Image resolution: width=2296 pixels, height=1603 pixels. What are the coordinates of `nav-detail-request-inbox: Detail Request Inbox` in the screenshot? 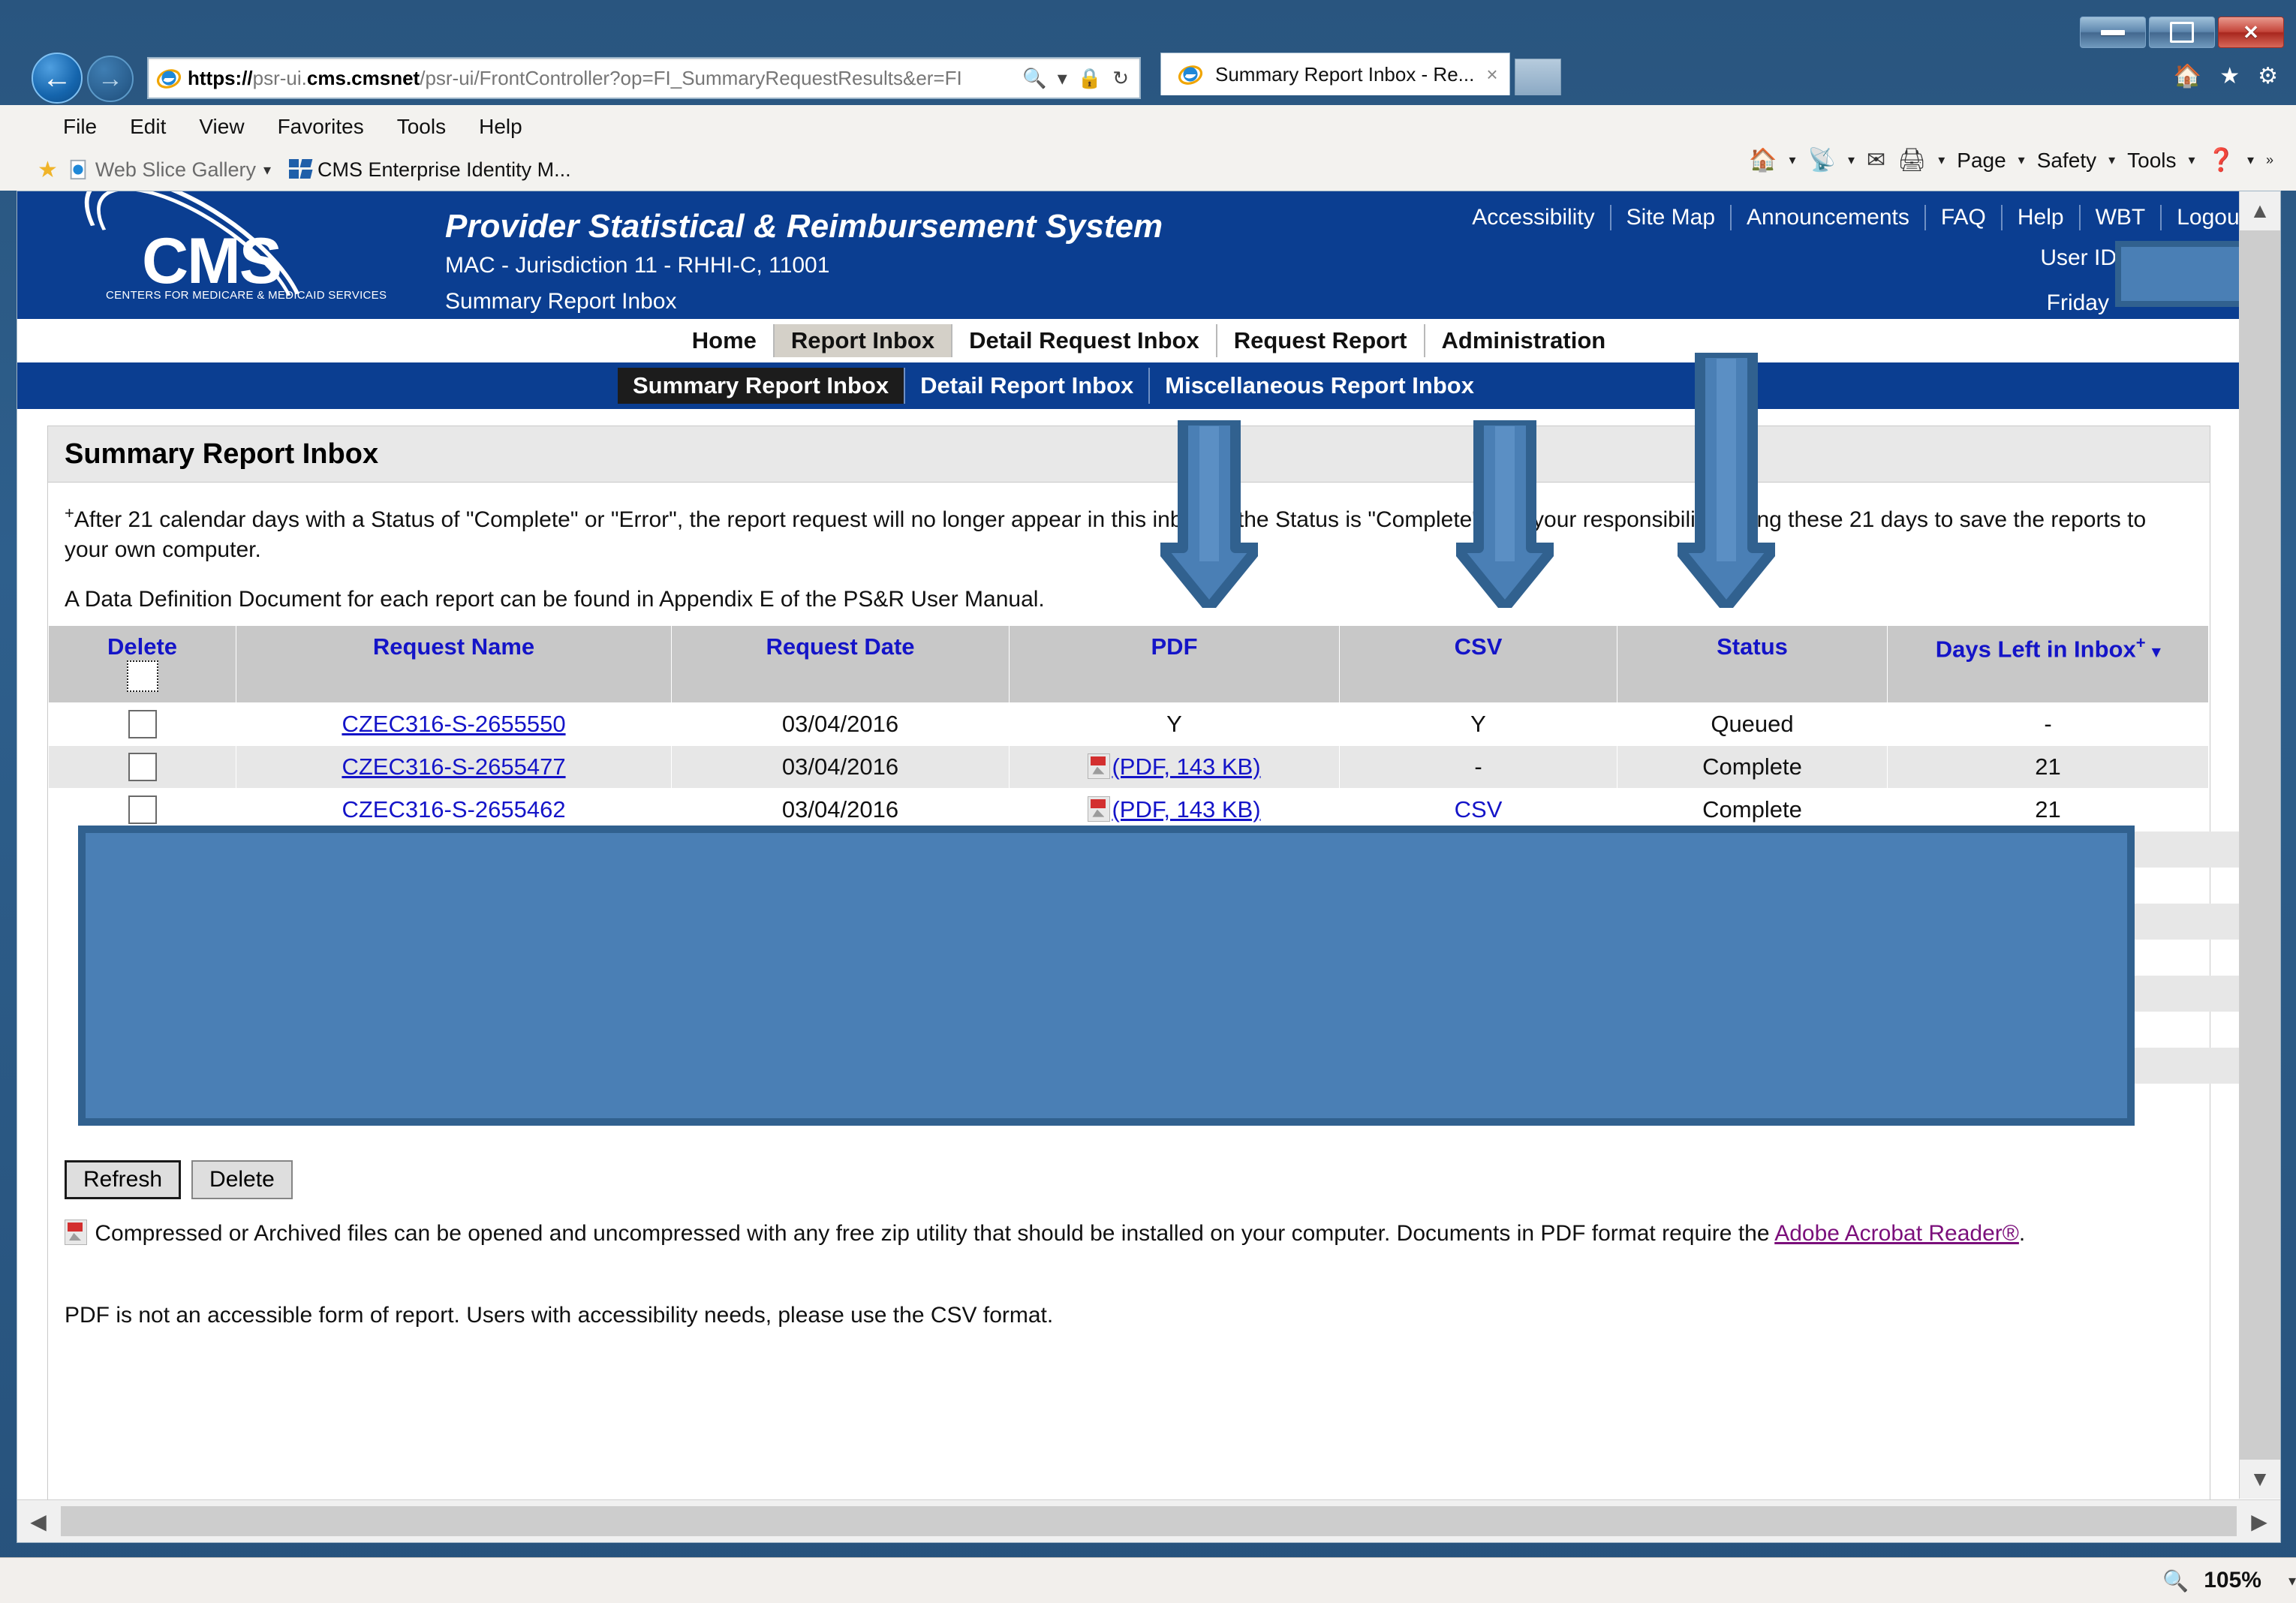 It's located at (1083, 340).